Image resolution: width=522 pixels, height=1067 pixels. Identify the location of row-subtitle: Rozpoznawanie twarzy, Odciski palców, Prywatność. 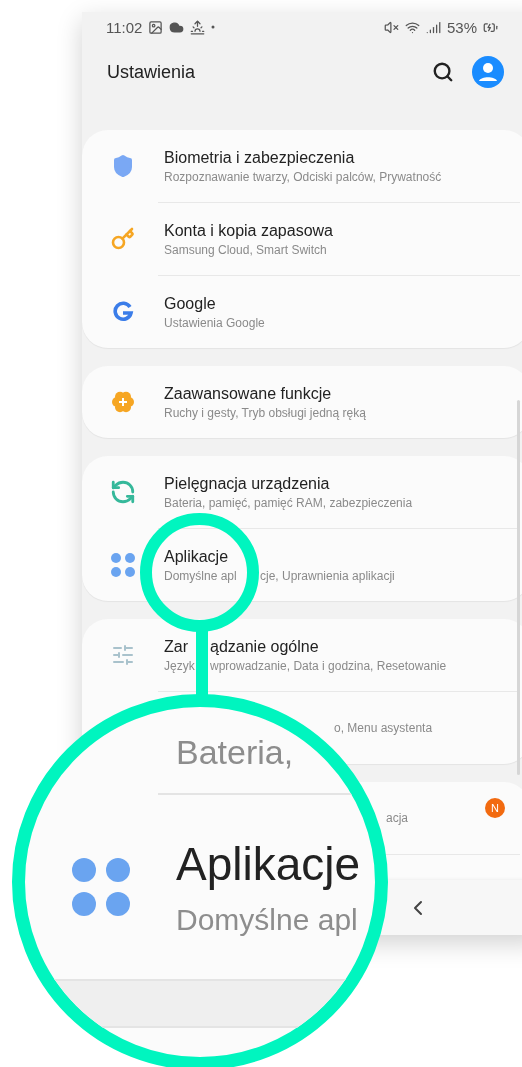
(303, 176).